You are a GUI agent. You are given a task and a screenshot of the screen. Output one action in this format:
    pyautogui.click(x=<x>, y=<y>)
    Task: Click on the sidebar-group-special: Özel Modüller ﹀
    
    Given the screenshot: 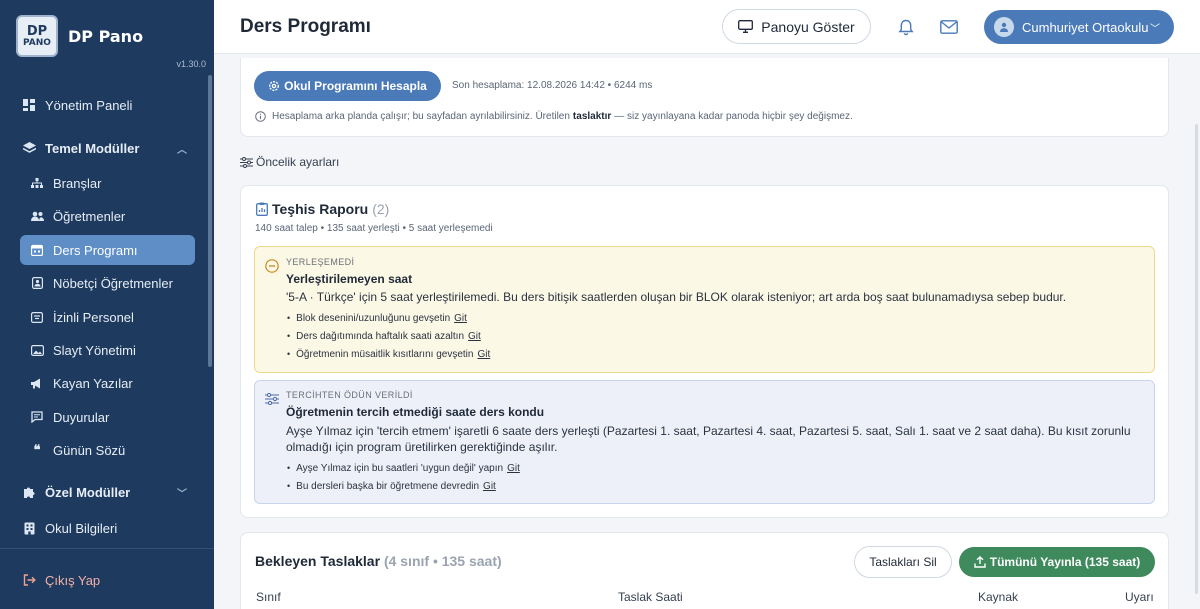 What is the action you would take?
    pyautogui.click(x=109, y=492)
    